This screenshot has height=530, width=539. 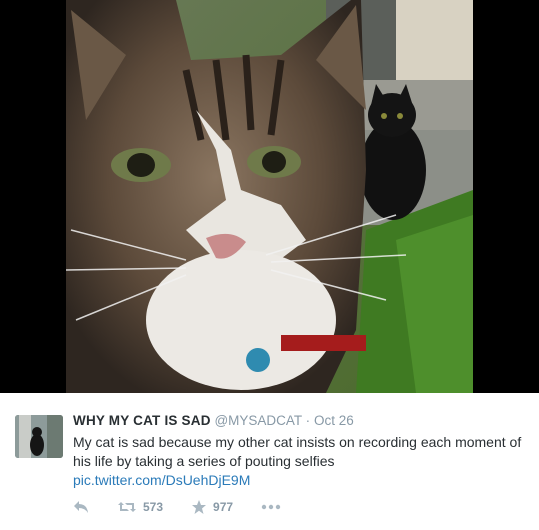 I want to click on more-button, so click(x=271, y=507).